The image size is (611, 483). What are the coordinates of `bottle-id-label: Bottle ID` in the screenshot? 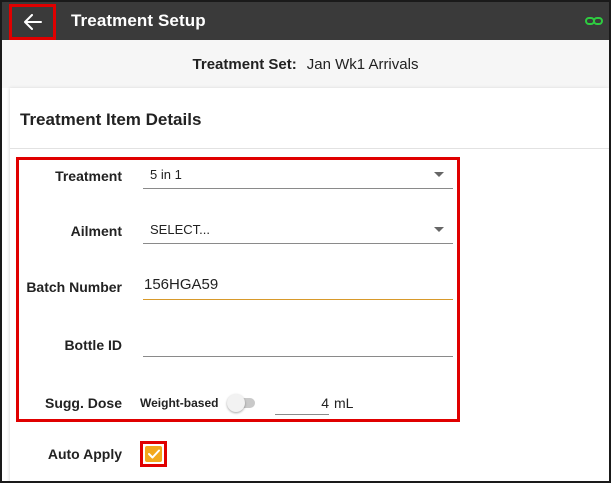 It's located at (93, 345).